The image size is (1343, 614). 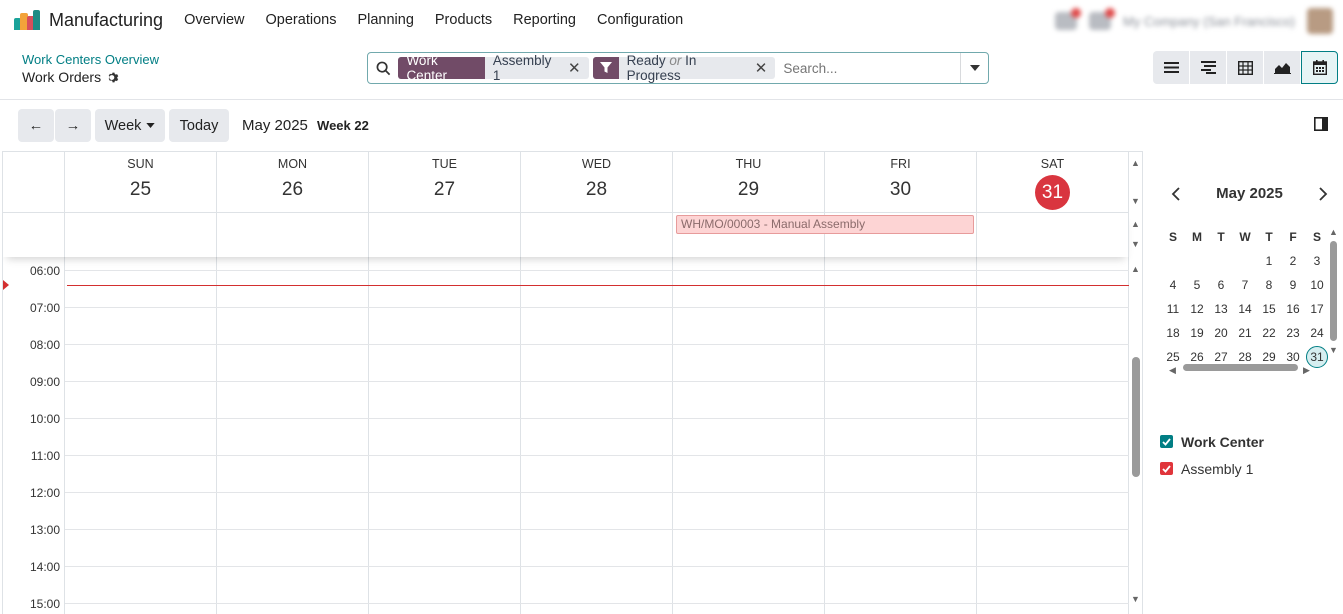 What do you see at coordinates (1269, 357) in the screenshot?
I see `mini-day: 29` at bounding box center [1269, 357].